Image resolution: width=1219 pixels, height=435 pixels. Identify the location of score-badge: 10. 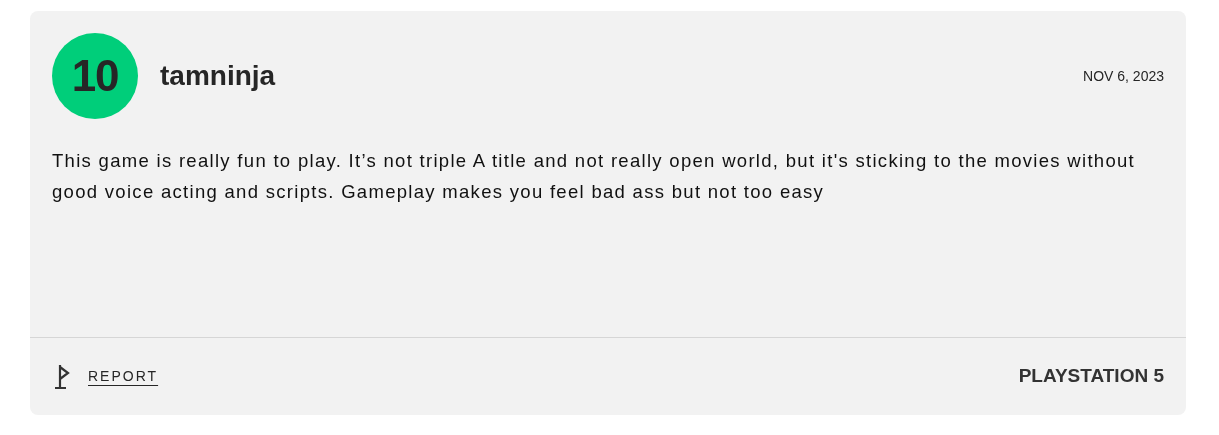
(95, 76).